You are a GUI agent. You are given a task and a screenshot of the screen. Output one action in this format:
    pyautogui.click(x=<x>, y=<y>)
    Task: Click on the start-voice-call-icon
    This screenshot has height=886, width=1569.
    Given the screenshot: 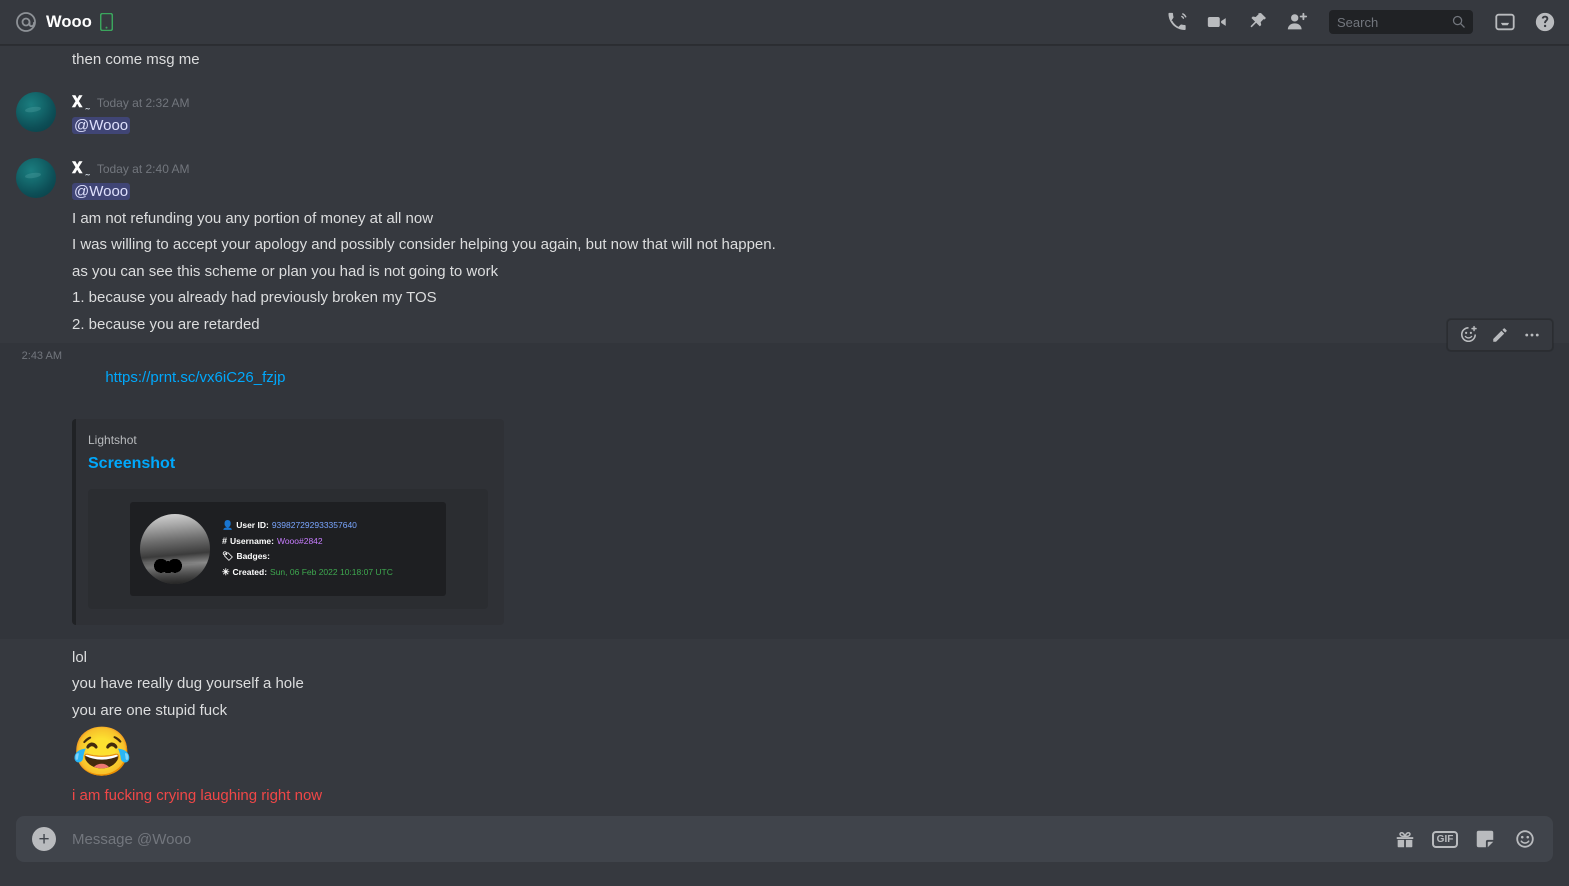 What is the action you would take?
    pyautogui.click(x=1177, y=22)
    